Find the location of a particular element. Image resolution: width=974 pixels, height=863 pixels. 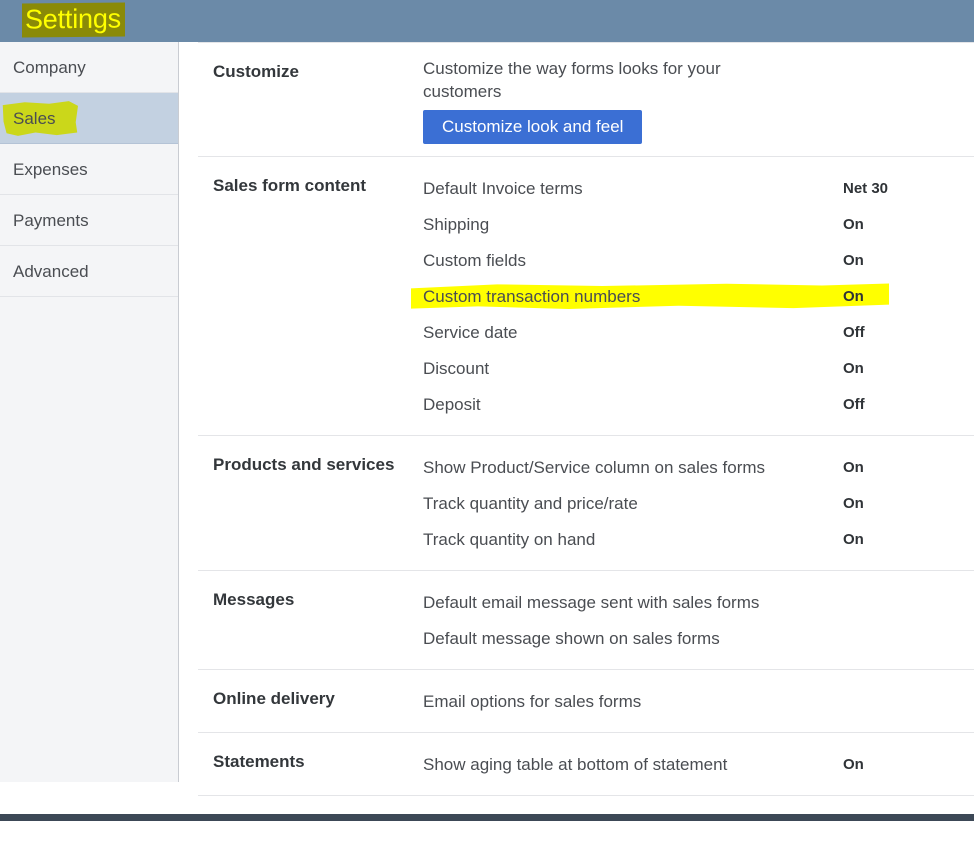

setting-row-label: Default Invoice terms is located at coordinates (503, 188).